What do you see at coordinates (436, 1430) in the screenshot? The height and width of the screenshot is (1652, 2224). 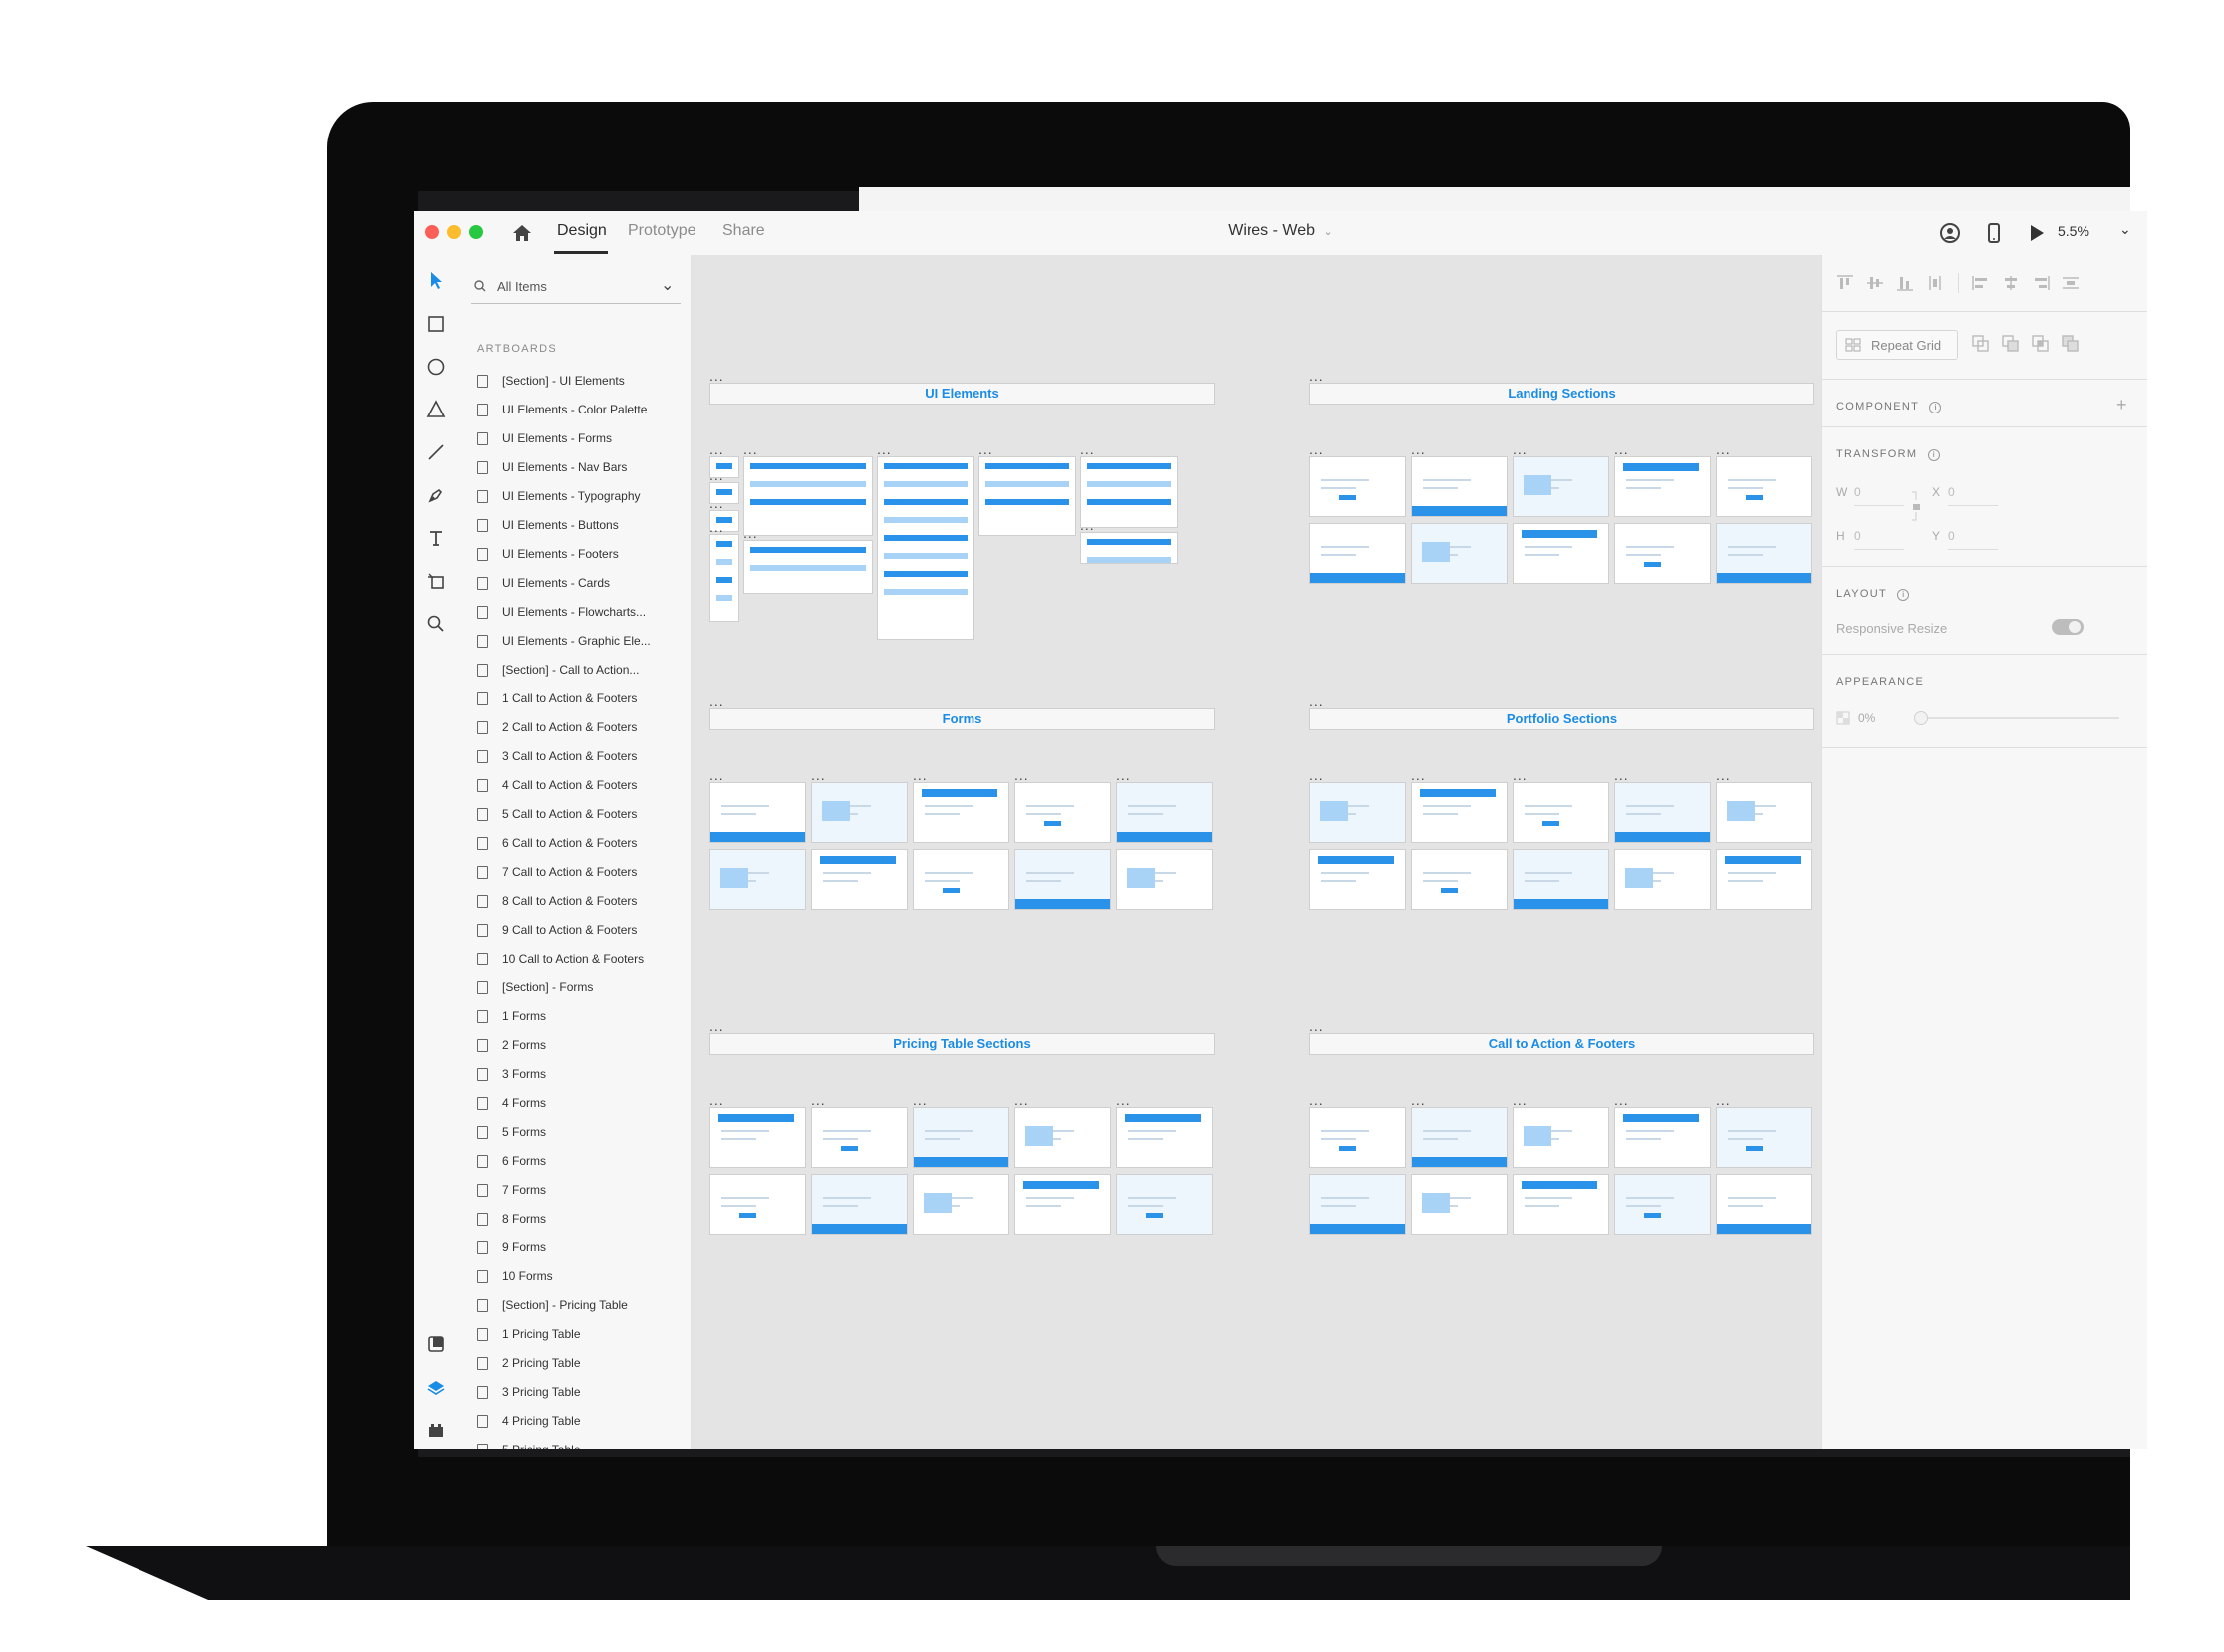 I see `plugins-icon` at bounding box center [436, 1430].